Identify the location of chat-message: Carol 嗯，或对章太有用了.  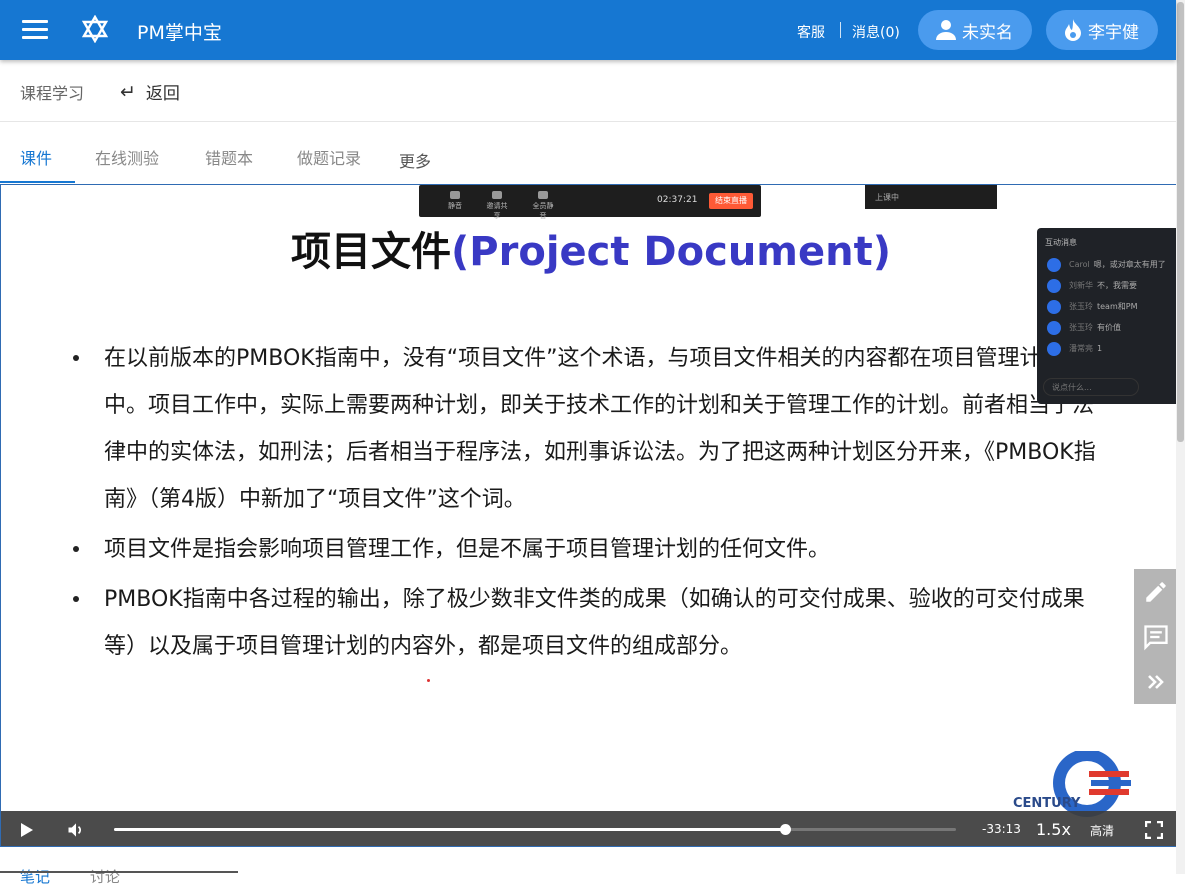
(1107, 264).